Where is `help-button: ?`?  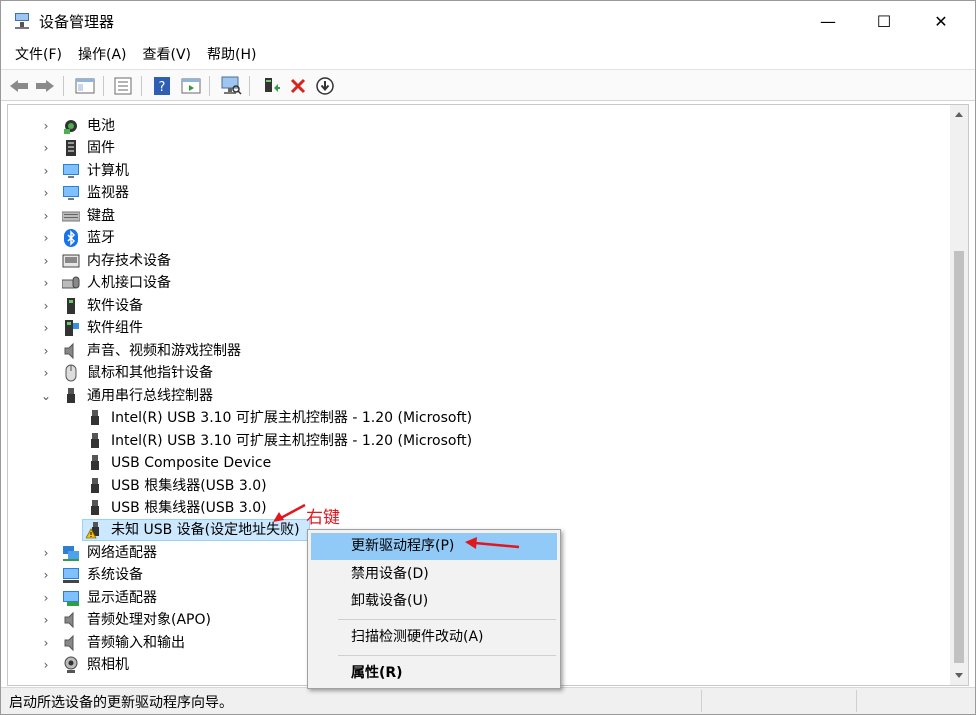
help-button: ? is located at coordinates (162, 86).